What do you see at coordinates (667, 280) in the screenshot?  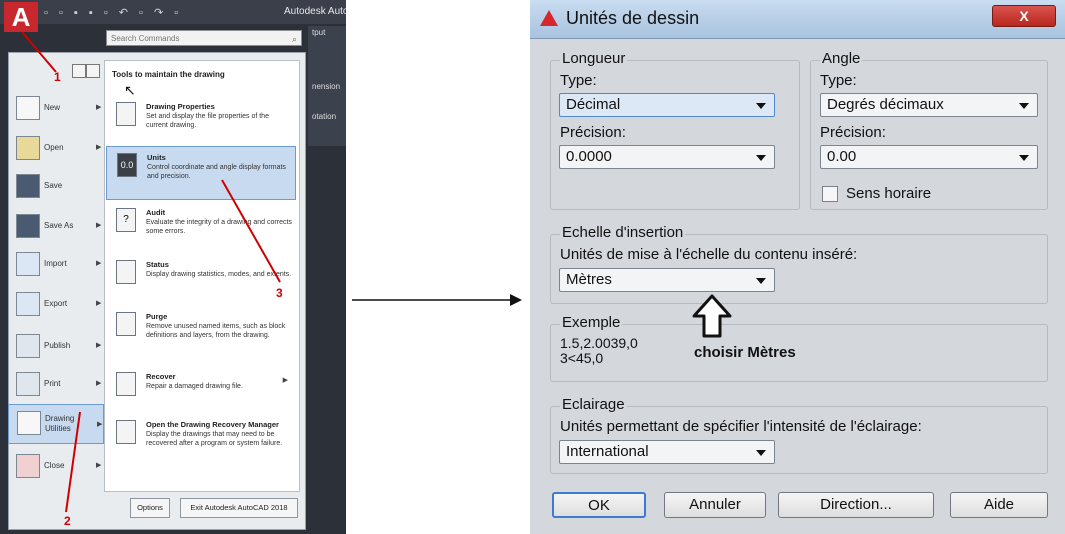 I see `insertion-units-select: Mètres` at bounding box center [667, 280].